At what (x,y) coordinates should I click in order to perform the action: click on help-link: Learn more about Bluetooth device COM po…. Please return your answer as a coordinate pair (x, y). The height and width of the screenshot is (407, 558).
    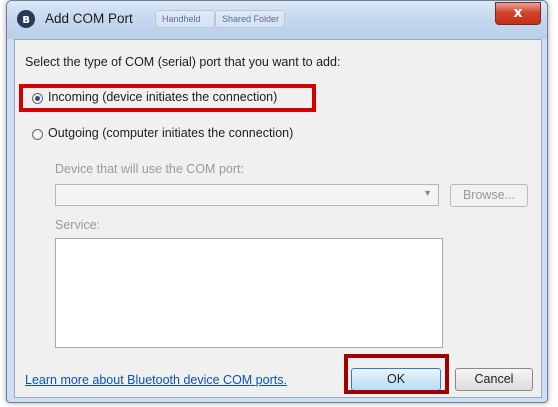
    Looking at the image, I should click on (156, 380).